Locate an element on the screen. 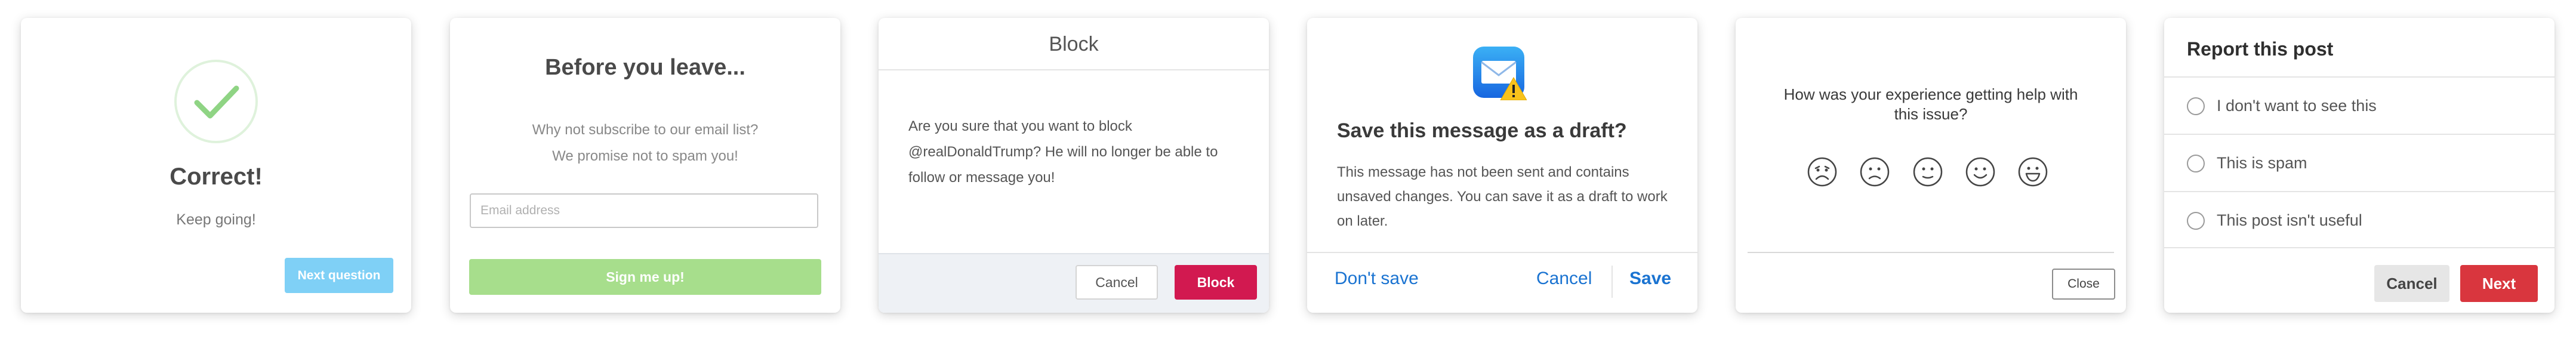 This screenshot has height=339, width=2576. dialog-title: Save this message as a draft? is located at coordinates (1482, 130).